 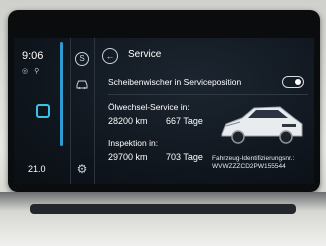 I want to click on inspection-km: 29700 km, so click(x=128, y=157).